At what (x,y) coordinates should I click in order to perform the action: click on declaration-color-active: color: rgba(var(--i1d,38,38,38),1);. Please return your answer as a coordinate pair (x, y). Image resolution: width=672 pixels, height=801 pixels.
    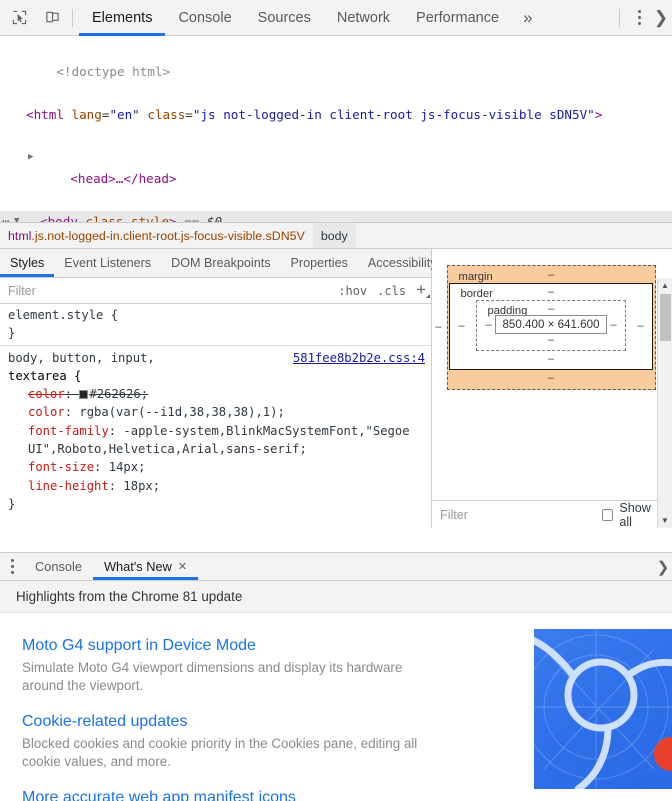
    Looking at the image, I should click on (216, 412).